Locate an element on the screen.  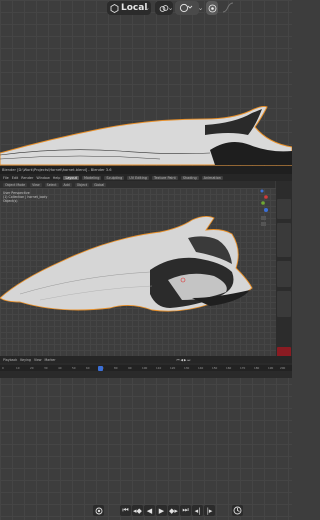
menu-render: Render is located at coordinates (27, 178).